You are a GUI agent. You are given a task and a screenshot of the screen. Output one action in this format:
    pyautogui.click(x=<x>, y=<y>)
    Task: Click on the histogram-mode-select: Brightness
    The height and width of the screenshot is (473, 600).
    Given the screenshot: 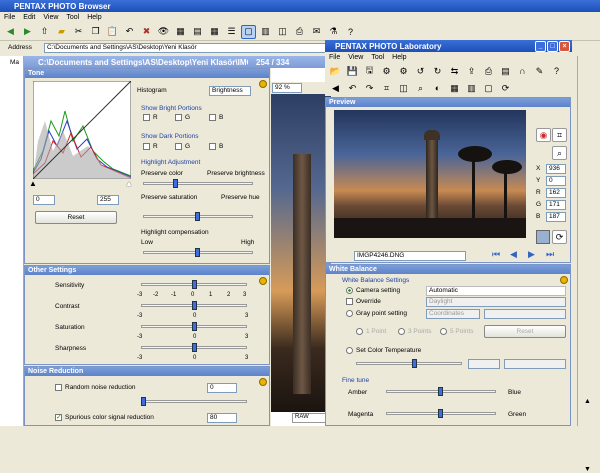 What is the action you would take?
    pyautogui.click(x=230, y=91)
    